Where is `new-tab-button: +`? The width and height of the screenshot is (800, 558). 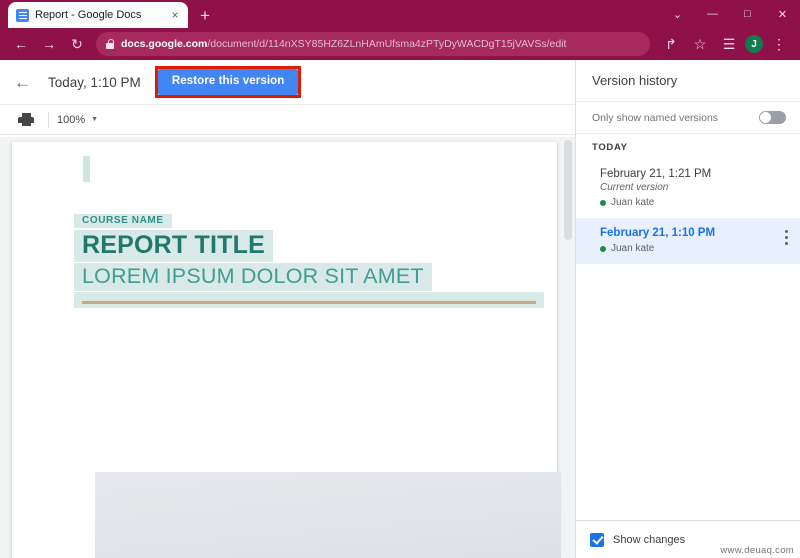
new-tab-button: + is located at coordinates (205, 15).